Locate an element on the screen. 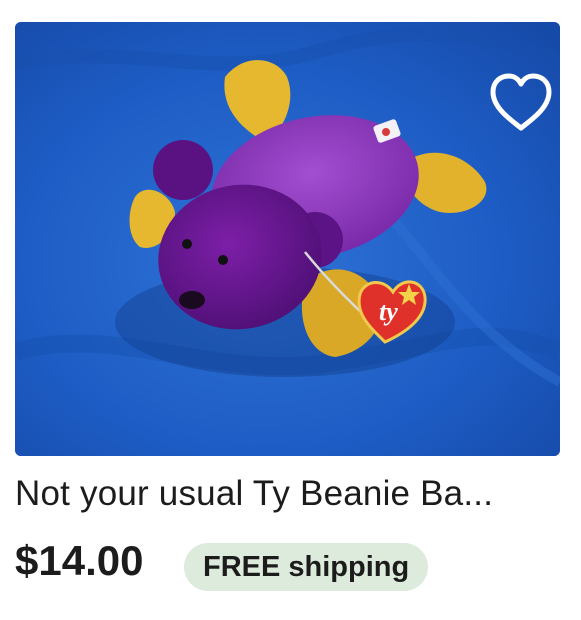 The height and width of the screenshot is (620, 581). favorite-button is located at coordinates (521, 103).